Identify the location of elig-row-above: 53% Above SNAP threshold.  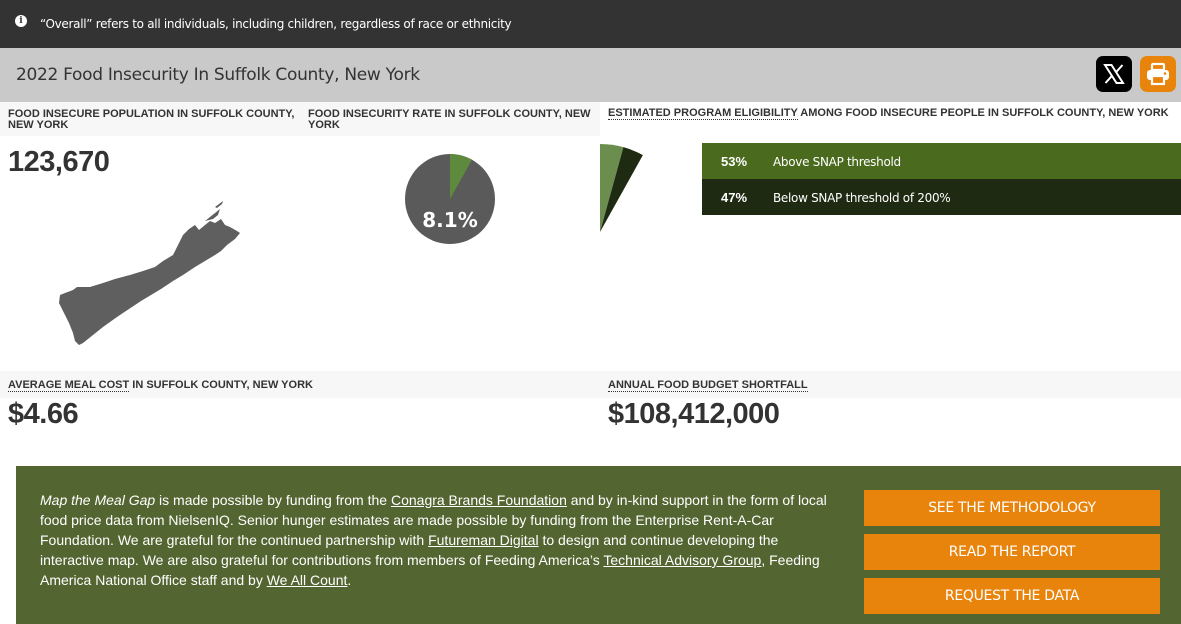
(941, 161).